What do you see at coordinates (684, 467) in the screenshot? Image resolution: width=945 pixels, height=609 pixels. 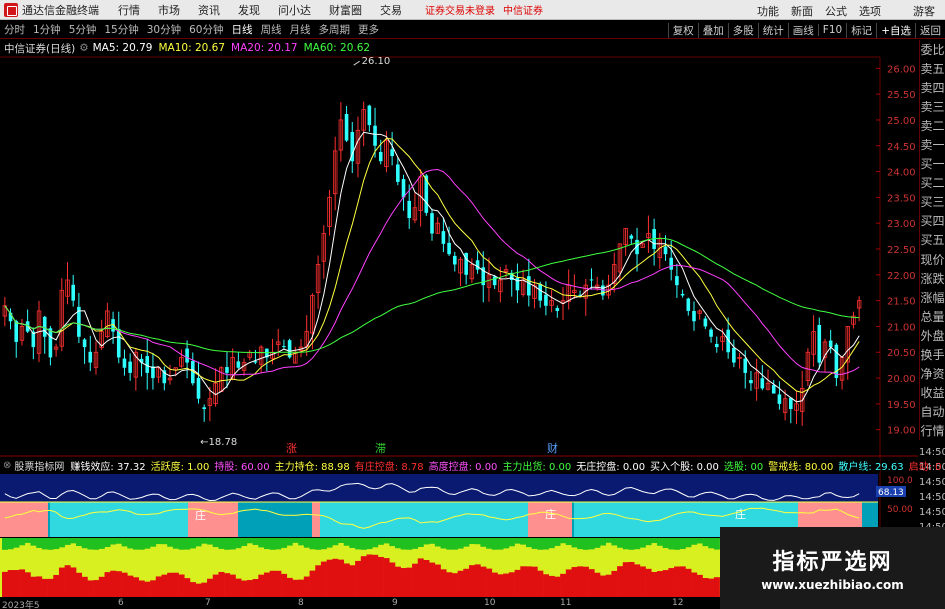 I see `sub-indicator-item: 买入个股: 0.00` at bounding box center [684, 467].